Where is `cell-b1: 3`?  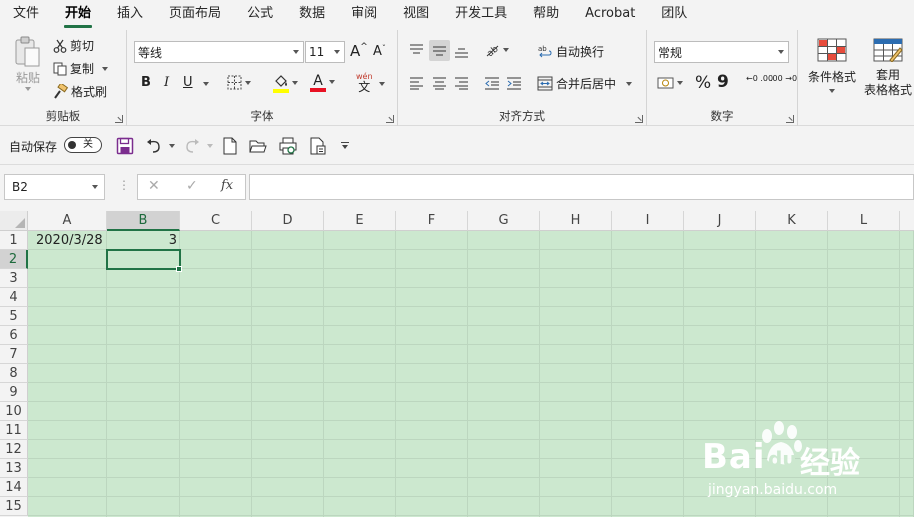
cell-b1: 3 is located at coordinates (143, 240).